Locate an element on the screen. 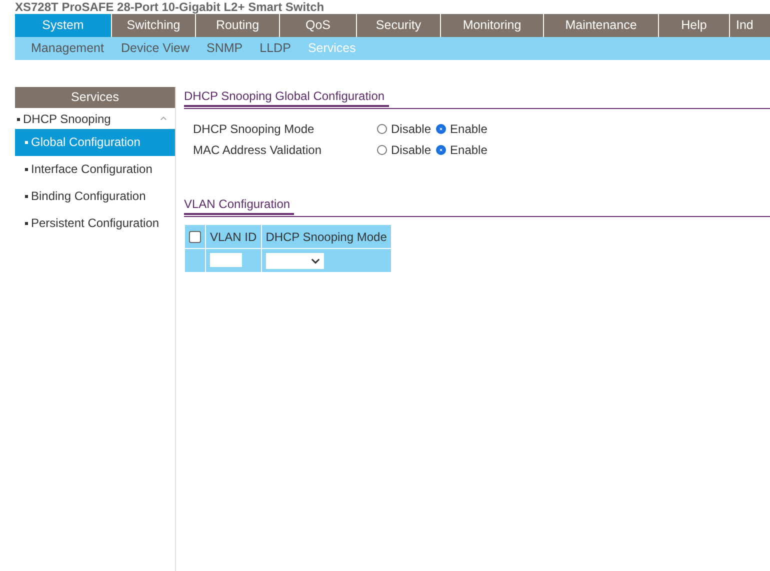  section-title: DHCP Snooping Global Configuration is located at coordinates (286, 97).